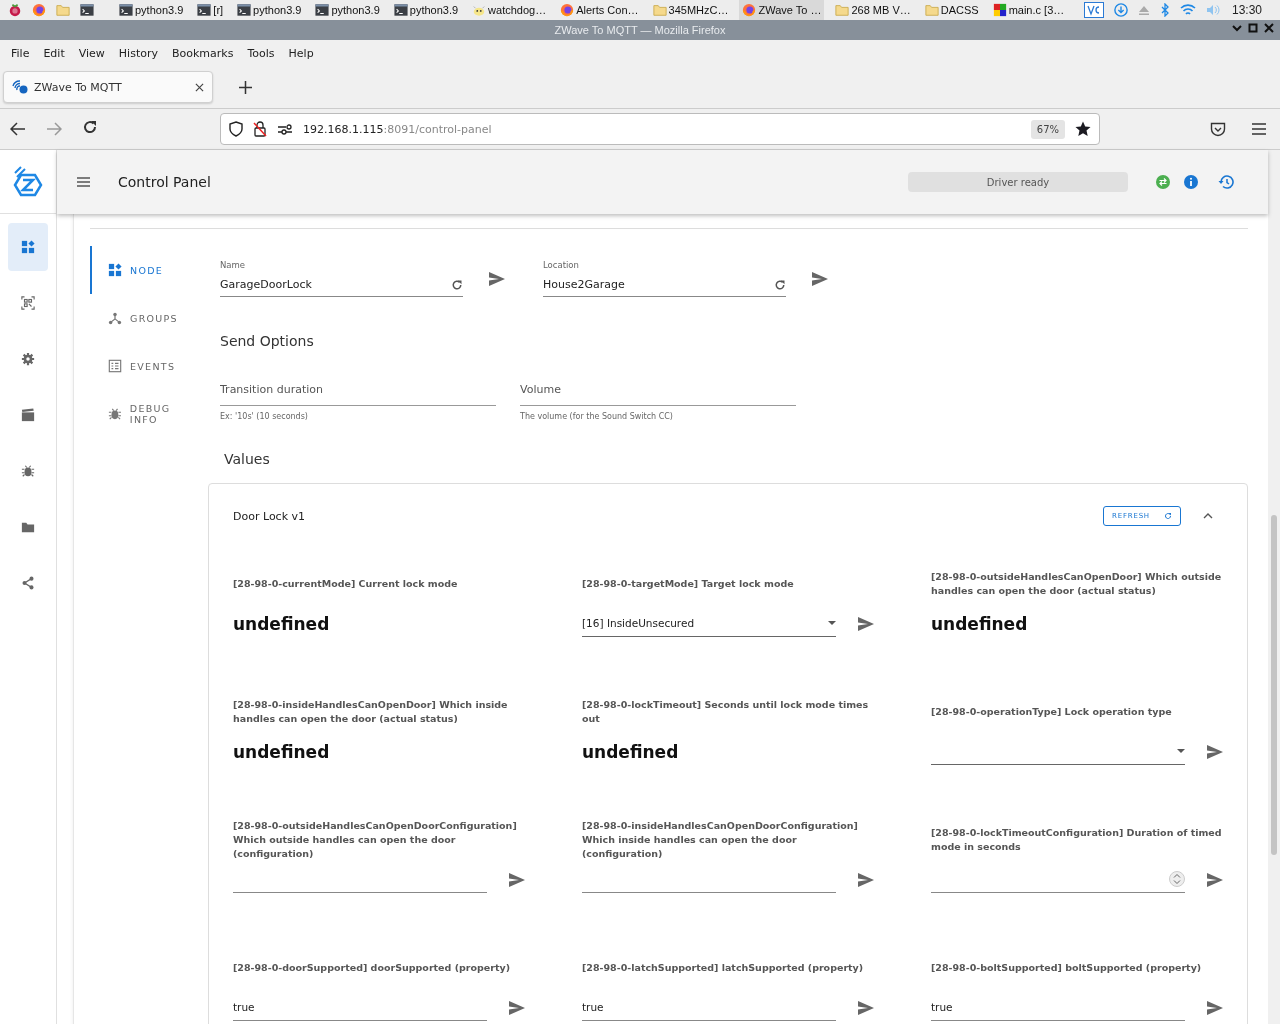  Describe the element at coordinates (149, 270) in the screenshot. I see `node-tab: NODE` at that location.